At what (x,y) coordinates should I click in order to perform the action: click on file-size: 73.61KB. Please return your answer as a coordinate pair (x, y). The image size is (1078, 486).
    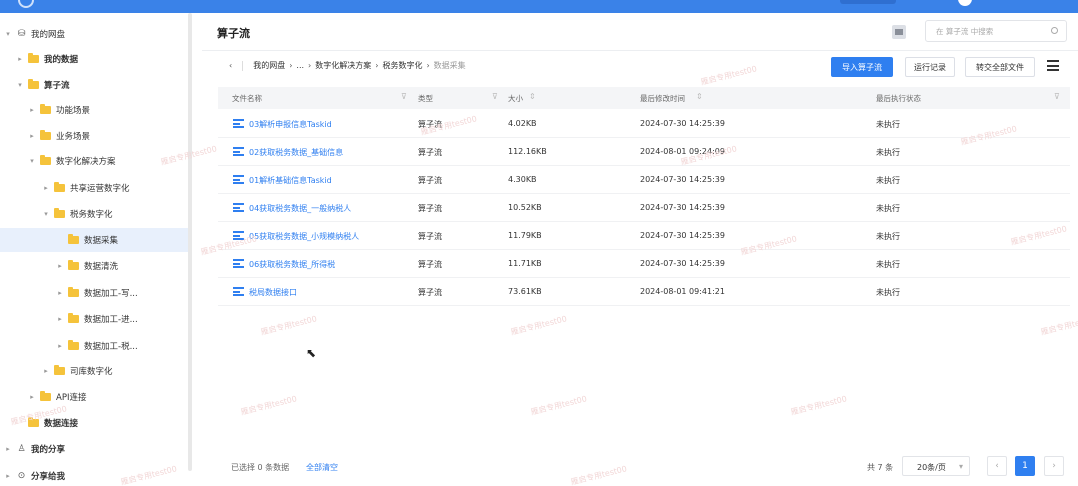
    Looking at the image, I should click on (525, 291).